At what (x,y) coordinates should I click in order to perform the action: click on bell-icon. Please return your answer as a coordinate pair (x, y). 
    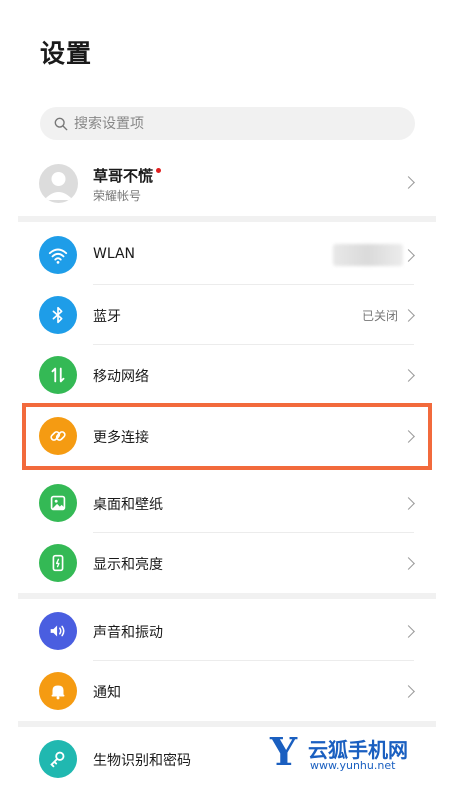
    Looking at the image, I should click on (58, 691).